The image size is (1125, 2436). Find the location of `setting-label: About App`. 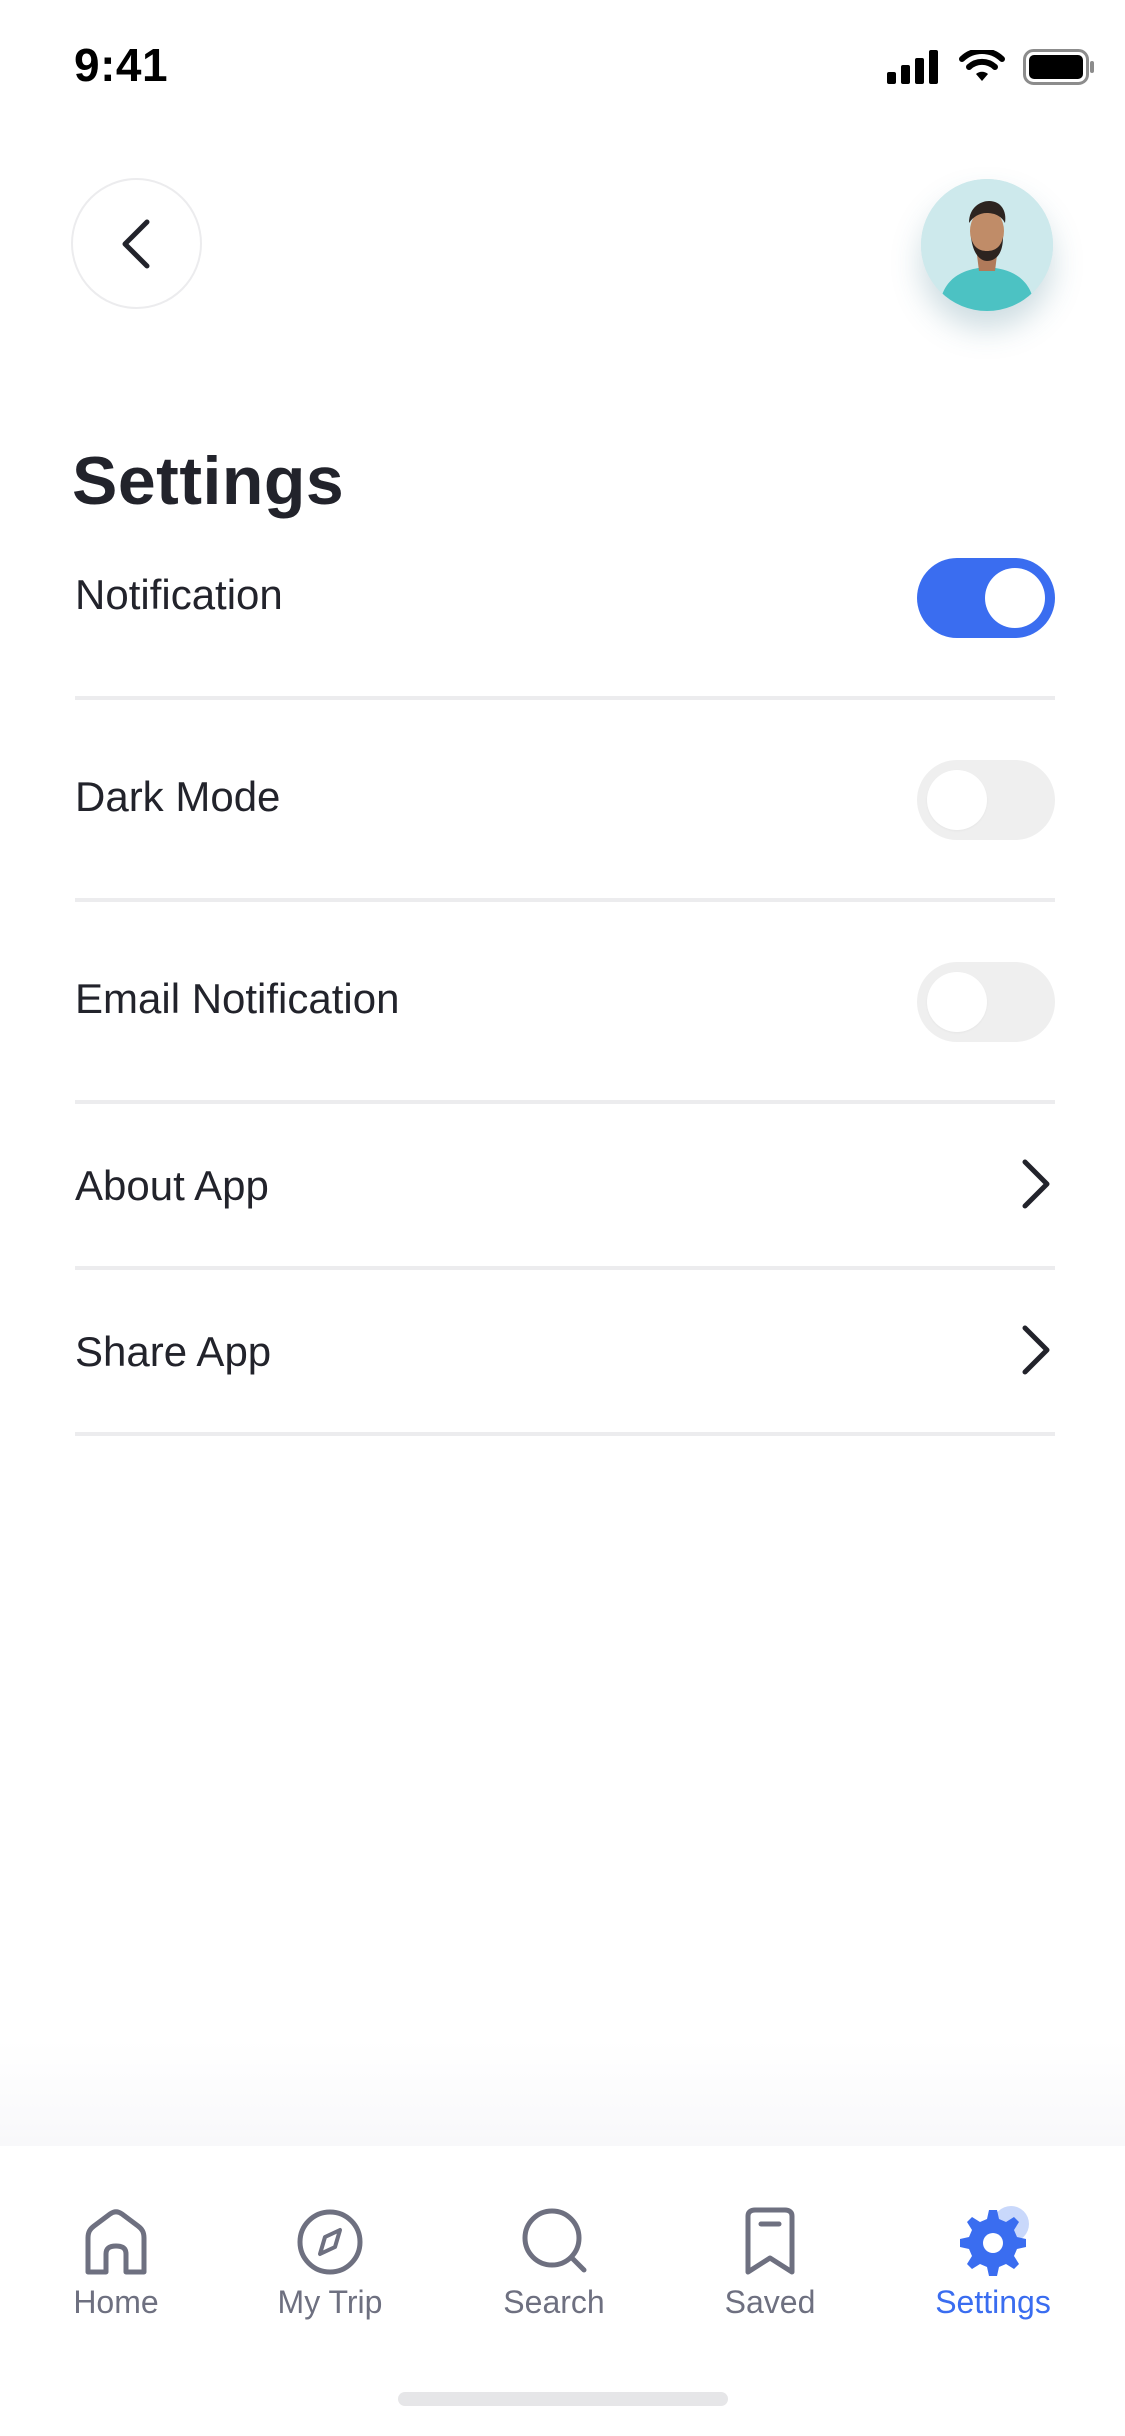

setting-label: About App is located at coordinates (172, 1185).